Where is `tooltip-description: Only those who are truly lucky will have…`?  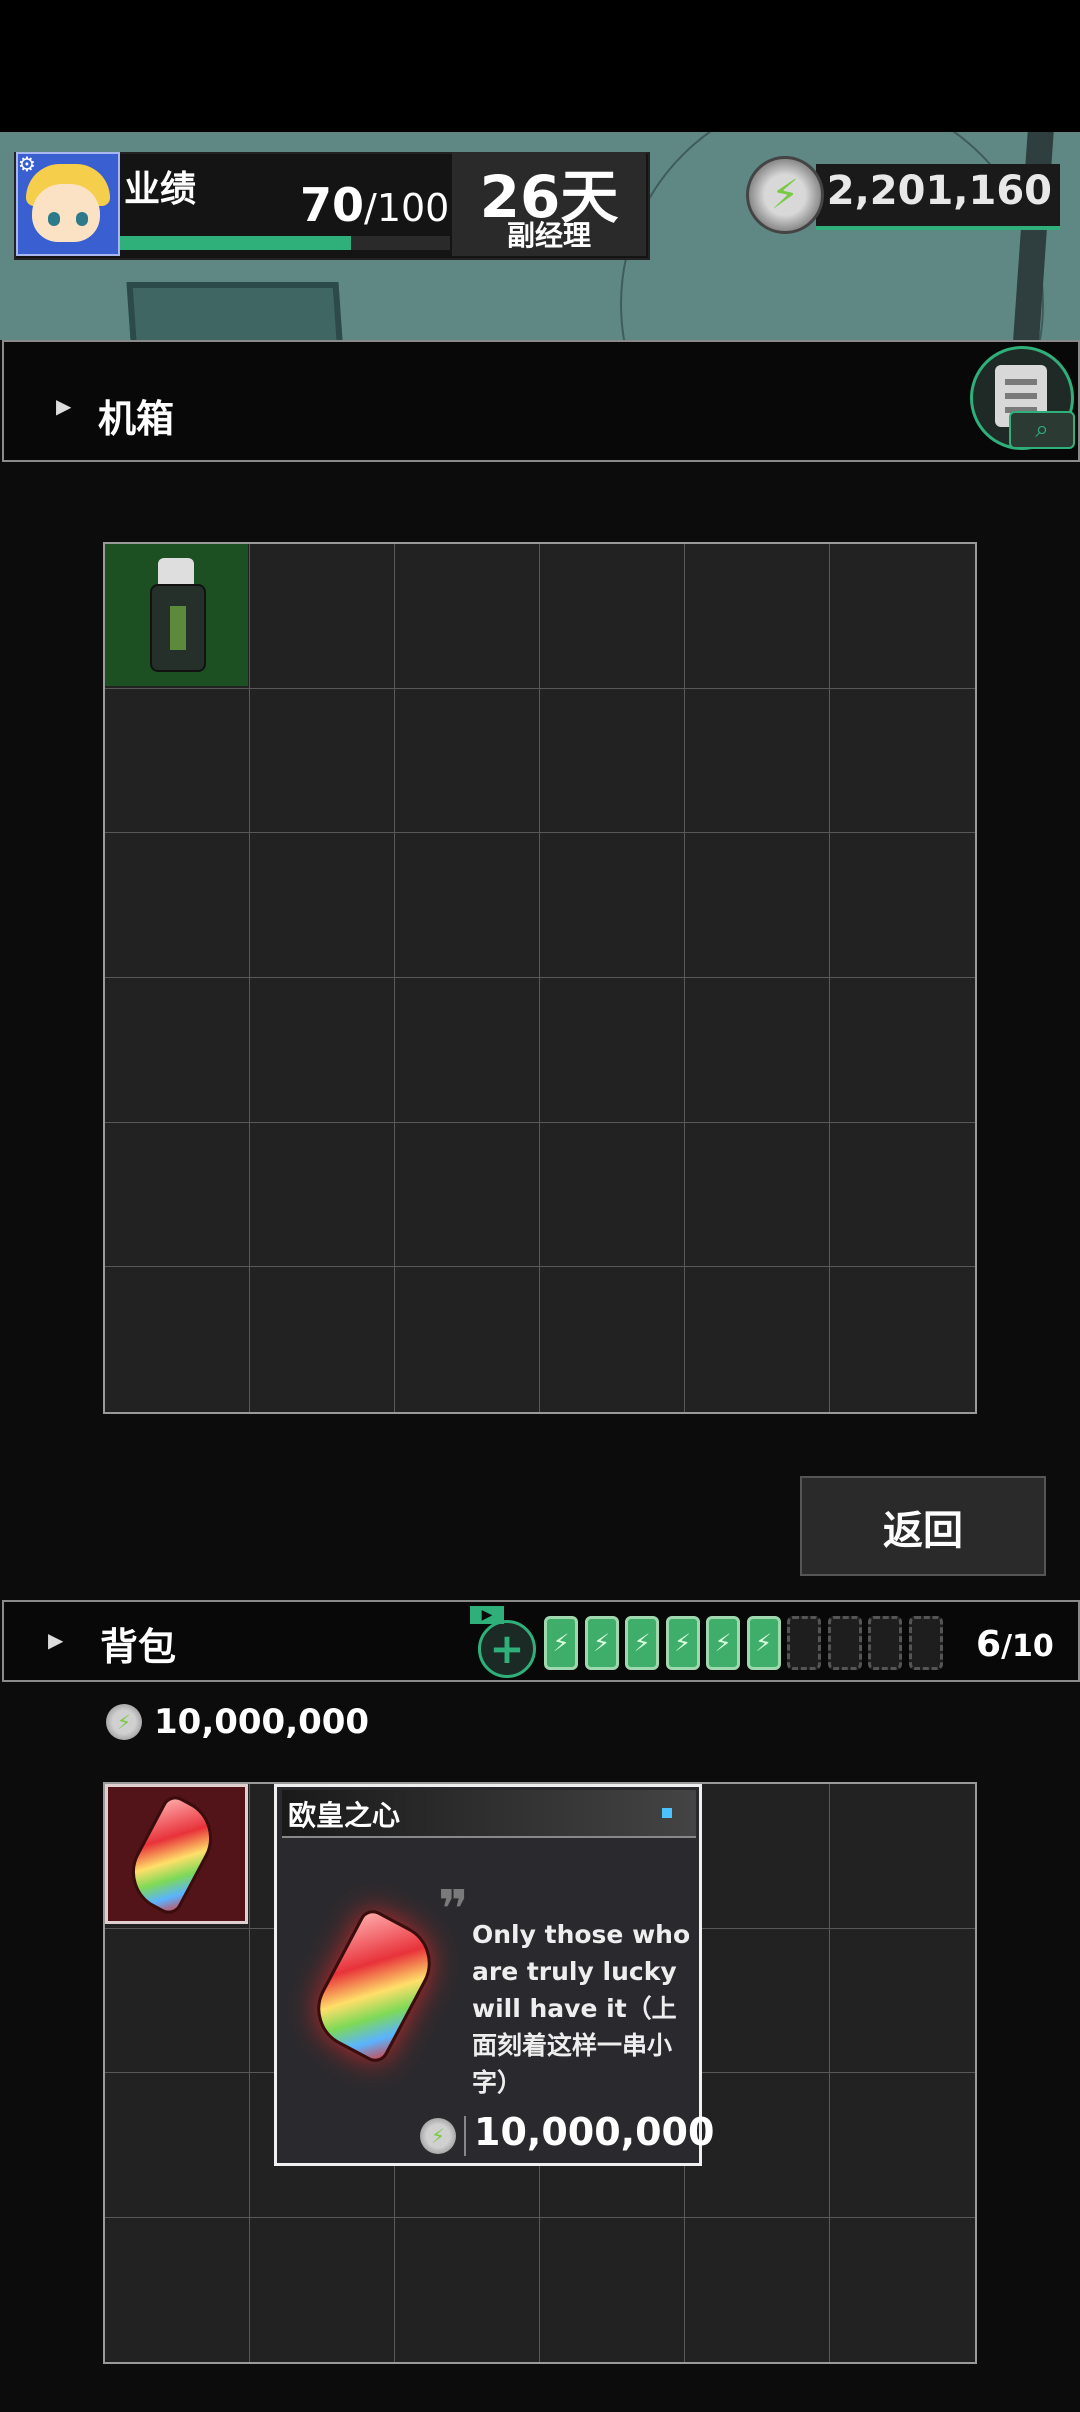
tooltip-description: Only those who are truly lucky will have… is located at coordinates (581, 2008).